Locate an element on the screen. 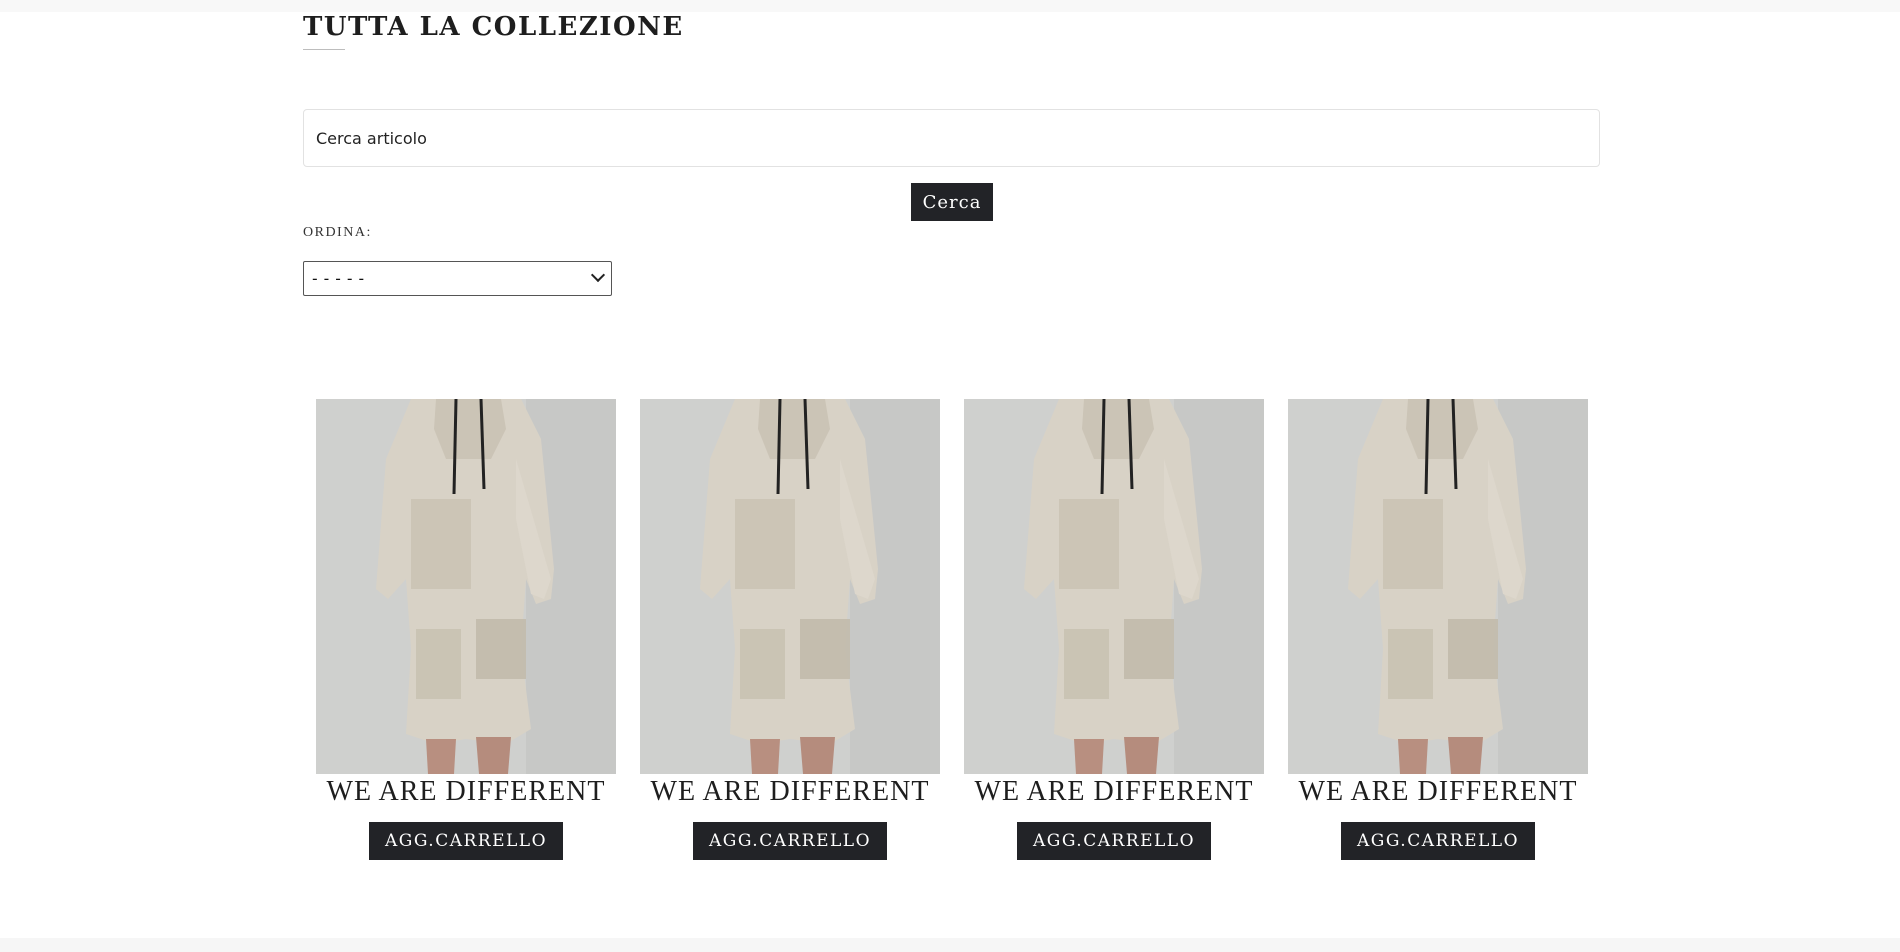 Image resolution: width=1900 pixels, height=952 pixels. search-input is located at coordinates (951, 138).